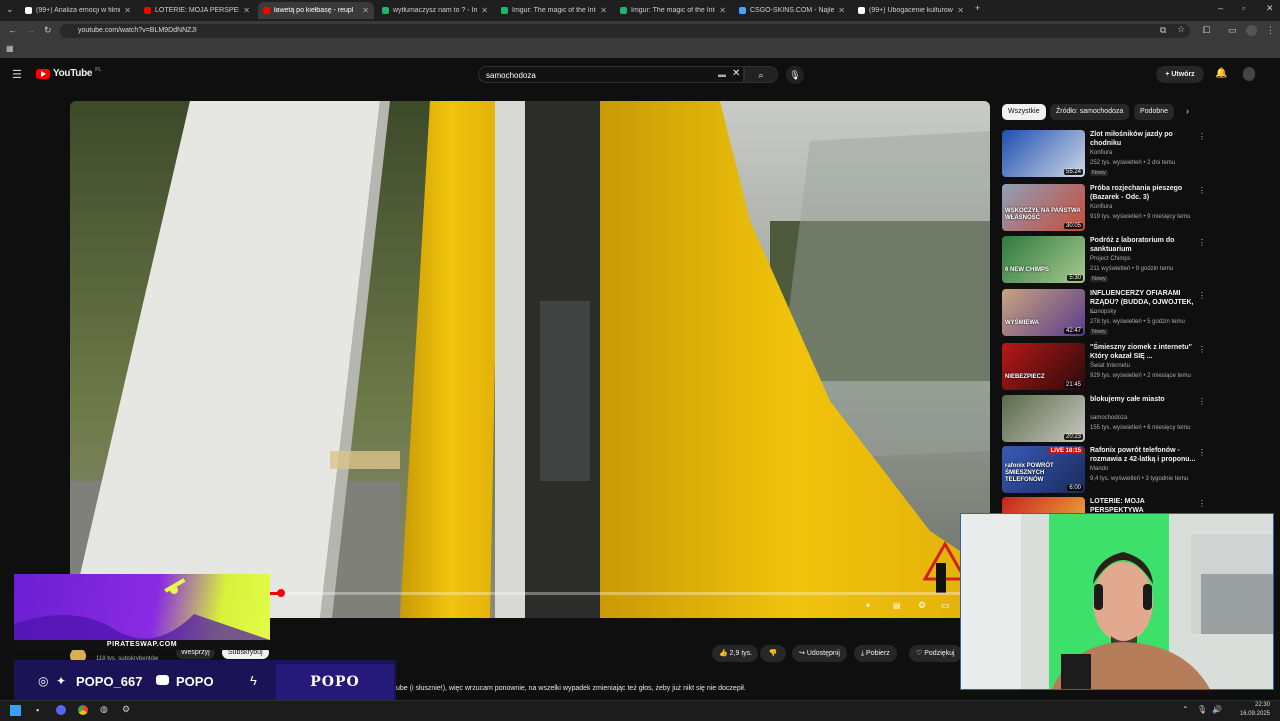 The height and width of the screenshot is (721, 1280). What do you see at coordinates (281, 593) in the screenshot?
I see `video-scrubber-handle` at bounding box center [281, 593].